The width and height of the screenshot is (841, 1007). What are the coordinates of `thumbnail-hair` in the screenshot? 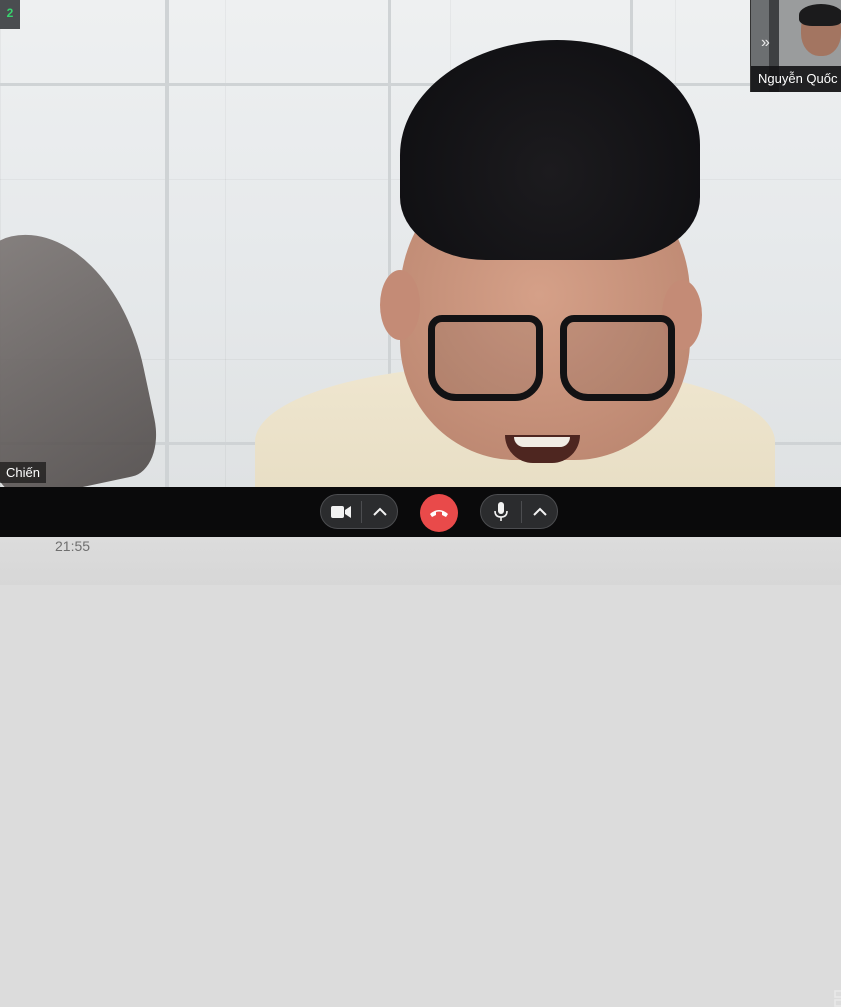 It's located at (820, 15).